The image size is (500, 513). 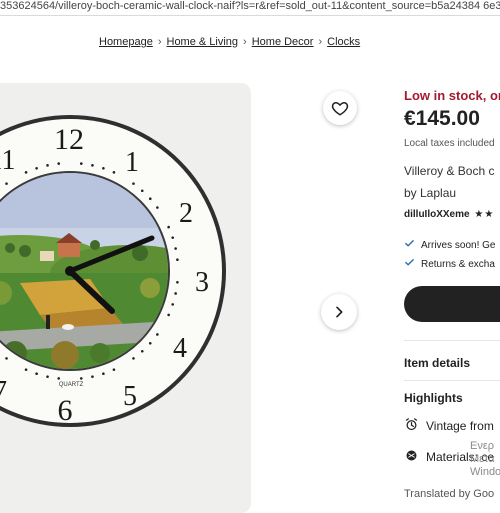 I want to click on numeral-12: 12, so click(x=69, y=139).